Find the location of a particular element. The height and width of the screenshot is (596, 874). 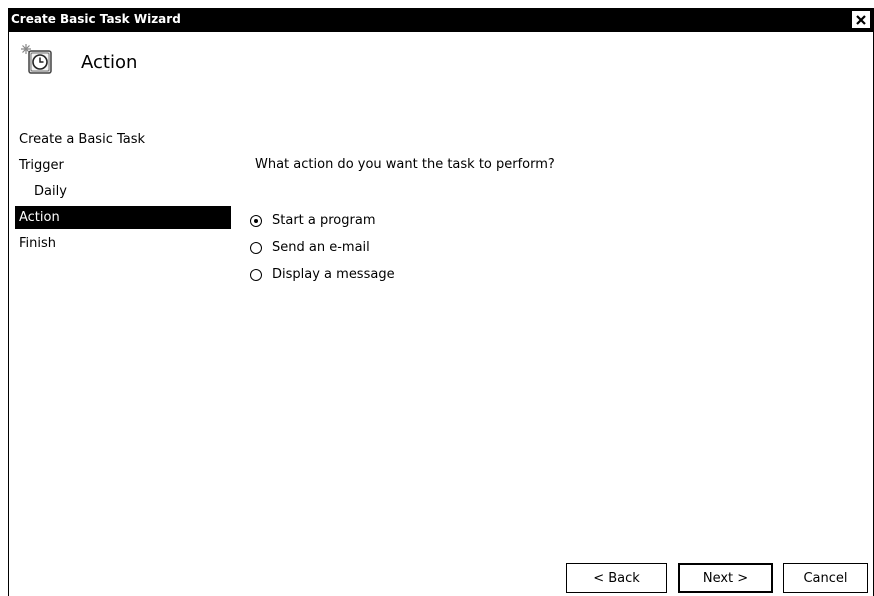

cancel-button: Cancel is located at coordinates (825, 578).